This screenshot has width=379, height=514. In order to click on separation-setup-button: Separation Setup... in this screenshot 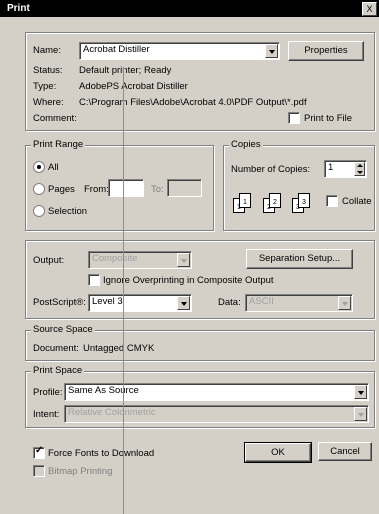, I will do `click(299, 259)`.